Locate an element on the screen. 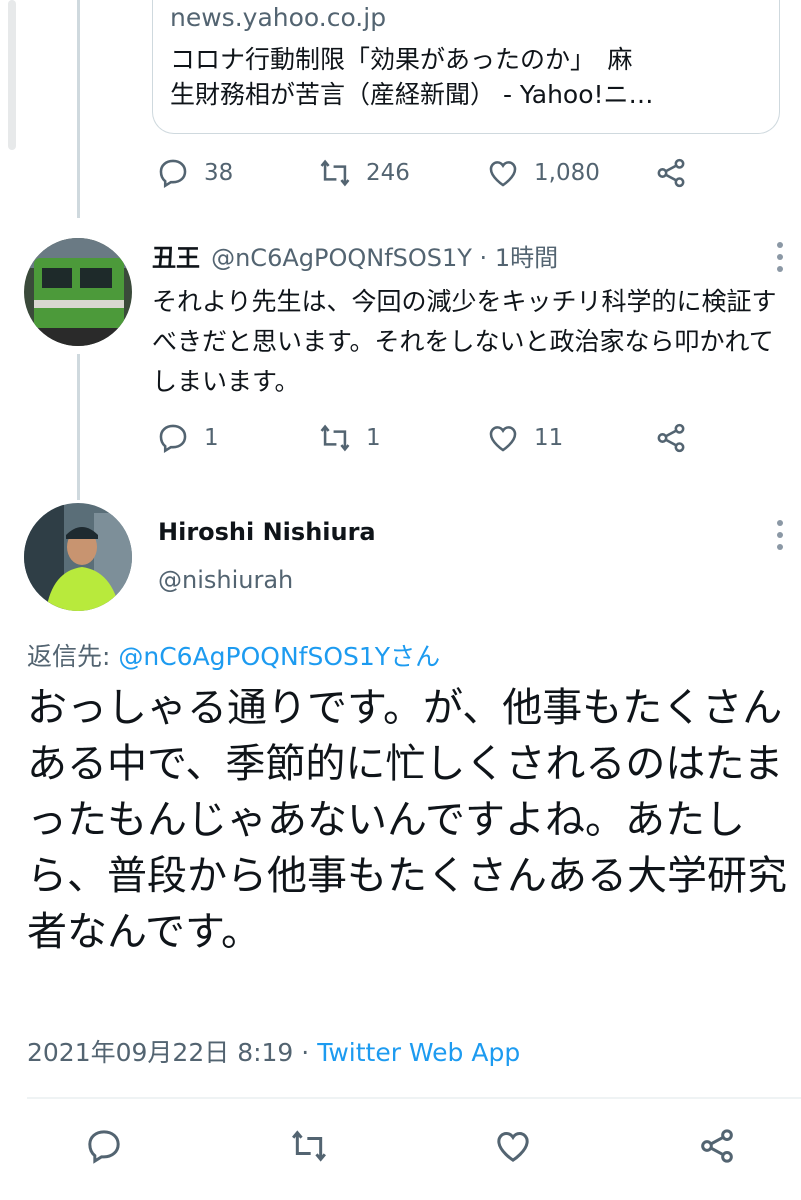 The image size is (801, 1200). divider is located at coordinates (414, 1098).